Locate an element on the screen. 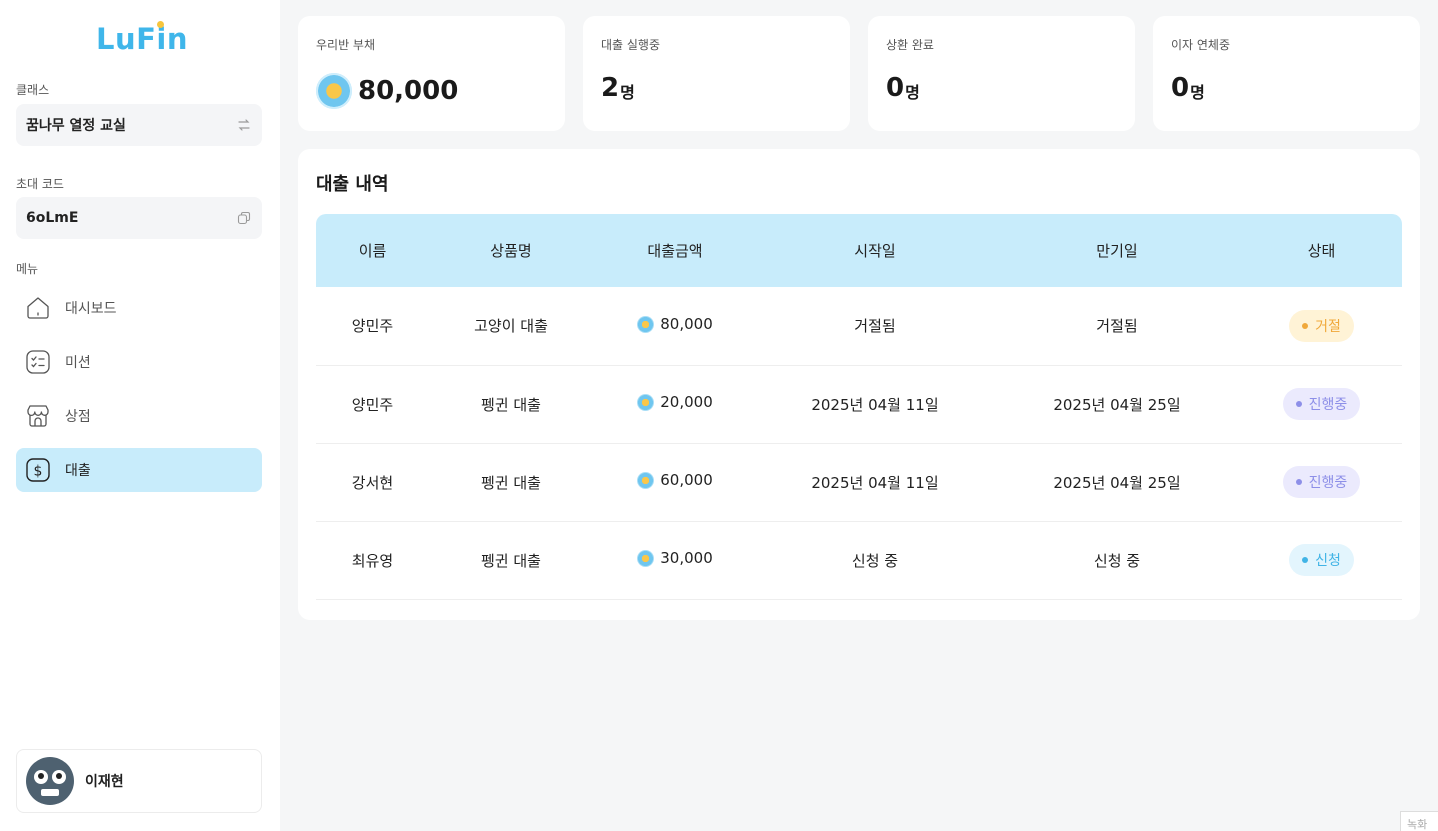  cell-start-date: 거절됨 is located at coordinates (875, 326).